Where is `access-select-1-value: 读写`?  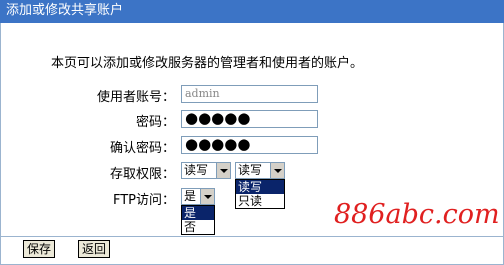 access-select-1-value: 读写 is located at coordinates (196, 170).